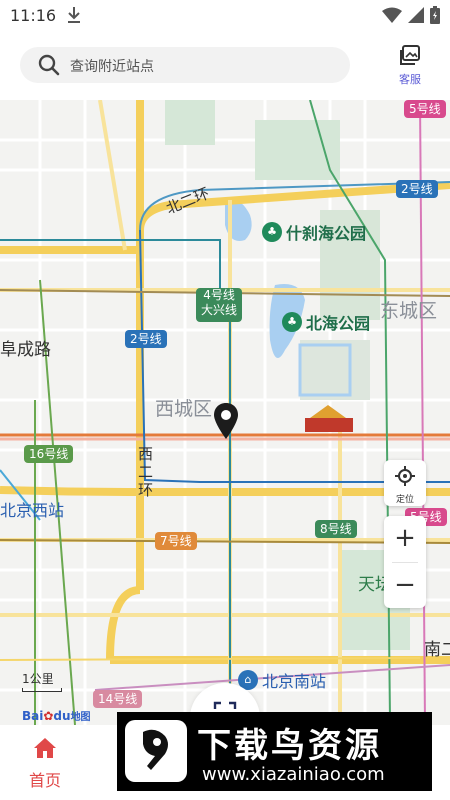 Image resolution: width=450 pixels, height=800 pixels. Describe the element at coordinates (404, 500) in the screenshot. I see `locate-label: 定位` at that location.